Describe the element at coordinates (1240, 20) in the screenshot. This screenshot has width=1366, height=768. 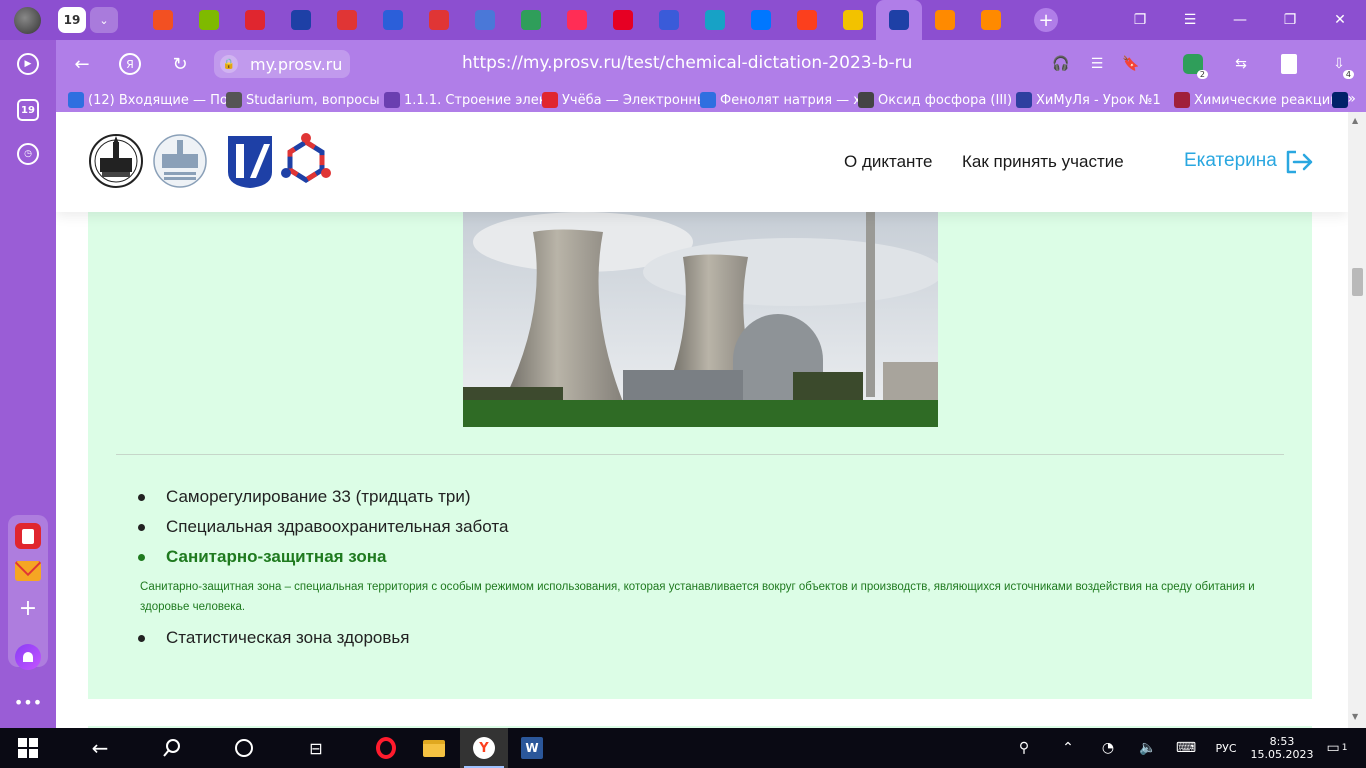
I see `minimize-button: —` at that location.